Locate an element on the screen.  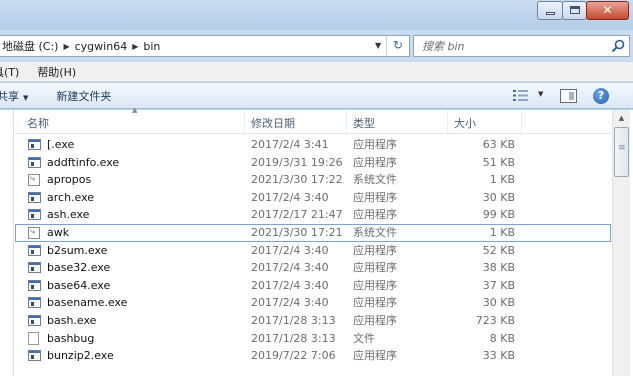
file-row: bashbug 2017/1/28 3:13 文件 8 KB is located at coordinates (313, 339).